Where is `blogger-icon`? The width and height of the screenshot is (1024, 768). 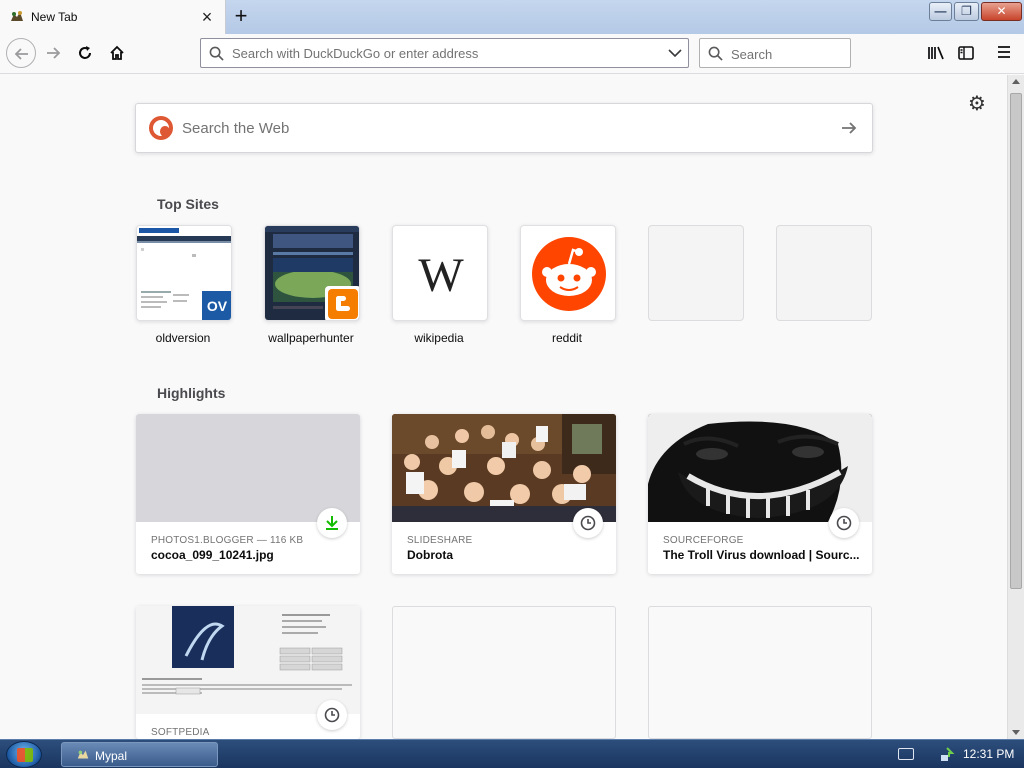
blogger-icon is located at coordinates (343, 304).